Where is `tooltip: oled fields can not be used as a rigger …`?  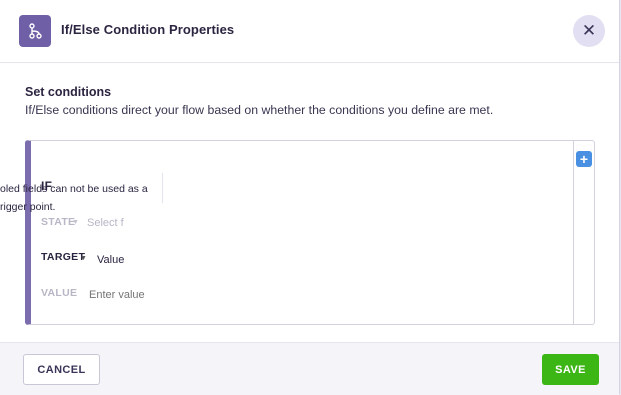
tooltip: oled fields can not be used as a rigger … is located at coordinates (100, 198).